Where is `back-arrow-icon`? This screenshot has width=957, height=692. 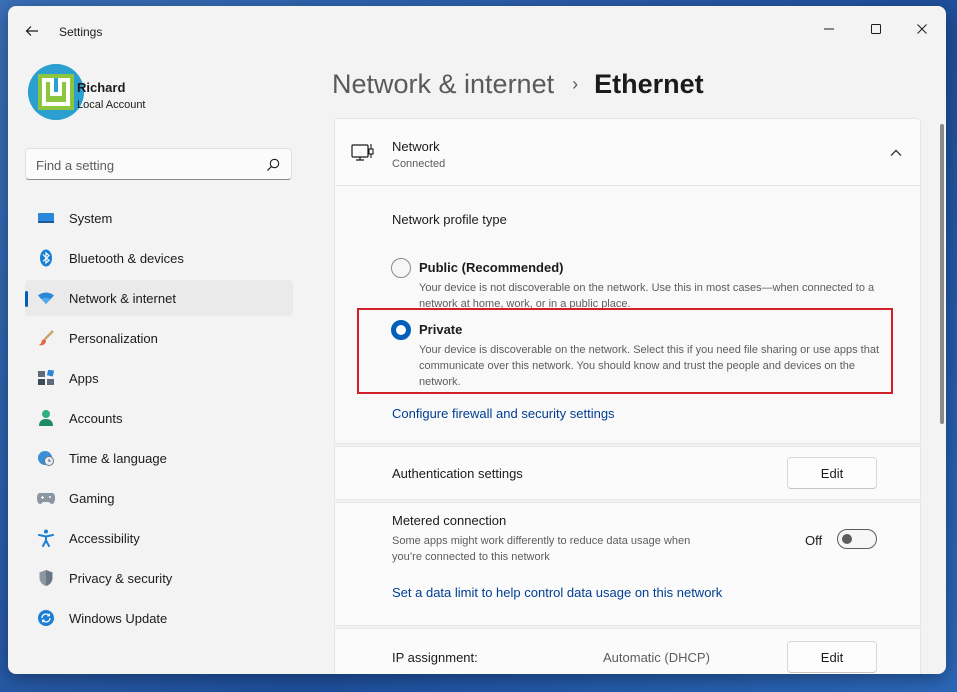
back-arrow-icon is located at coordinates (31, 31).